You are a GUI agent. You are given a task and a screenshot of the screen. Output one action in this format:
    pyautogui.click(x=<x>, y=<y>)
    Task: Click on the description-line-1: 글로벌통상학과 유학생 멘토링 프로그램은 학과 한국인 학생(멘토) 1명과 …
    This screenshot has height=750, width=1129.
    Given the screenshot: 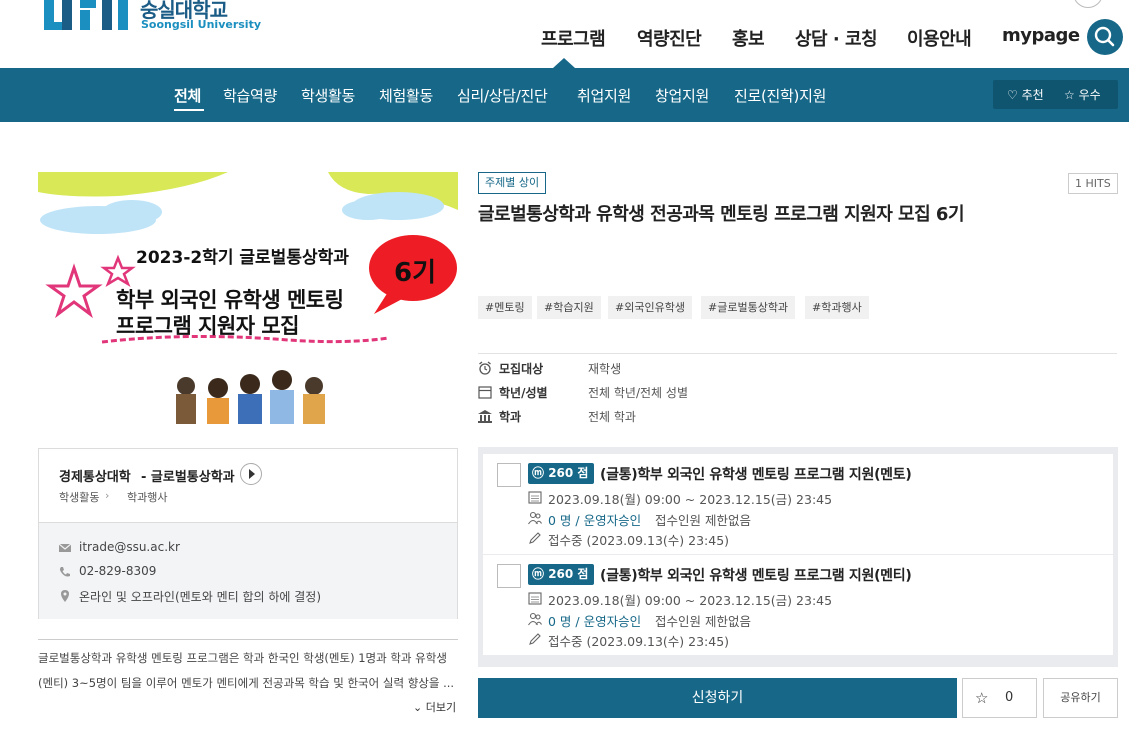 What is the action you would take?
    pyautogui.click(x=242, y=658)
    